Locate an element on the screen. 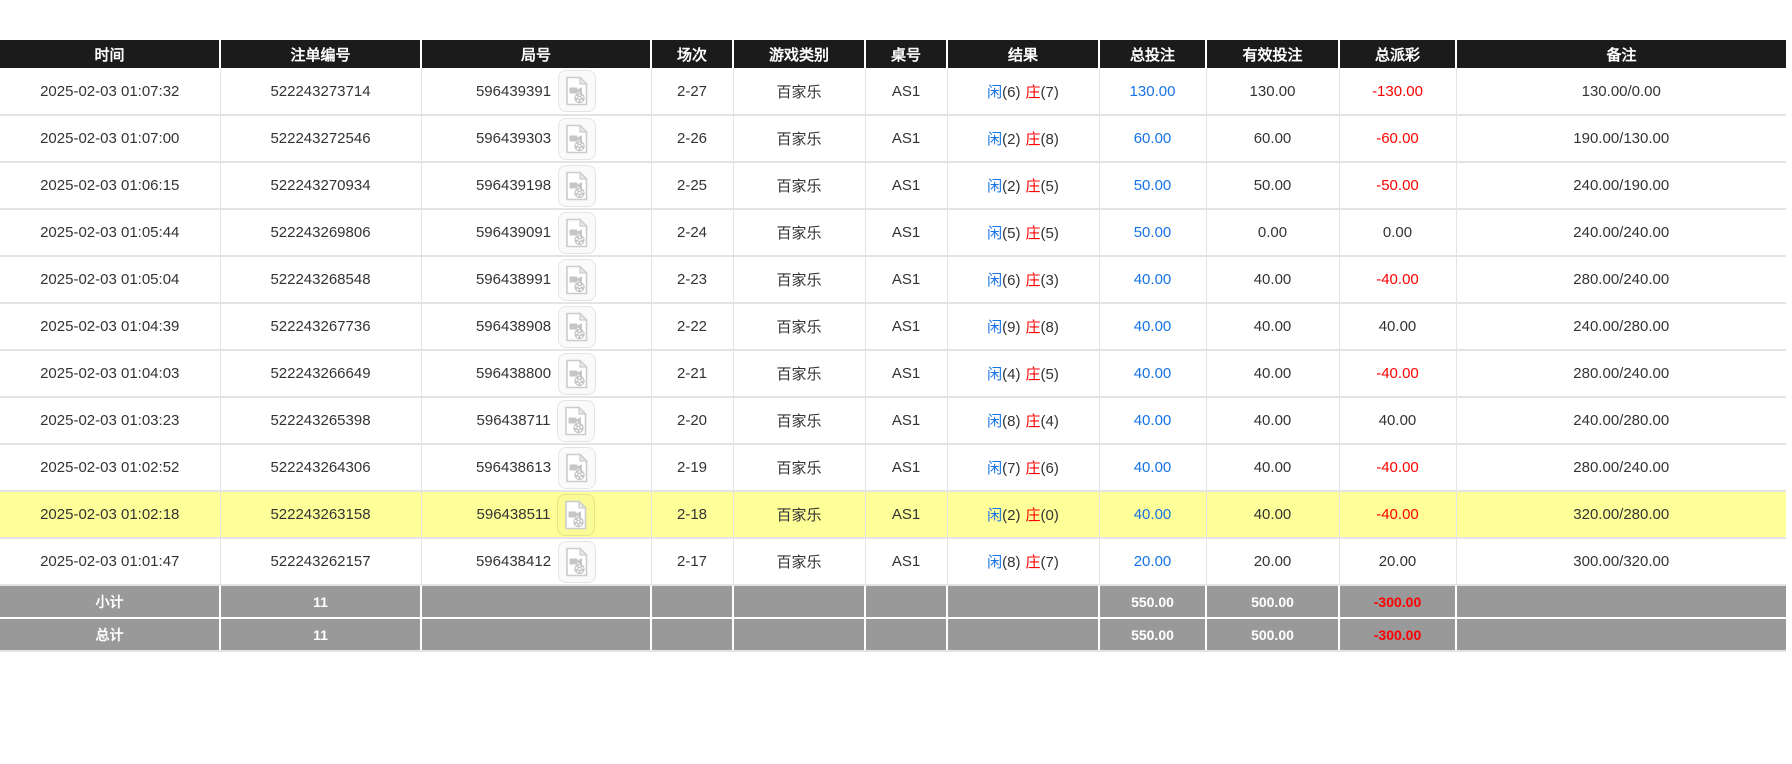  cell-total-payout: -130.00 is located at coordinates (1398, 92).